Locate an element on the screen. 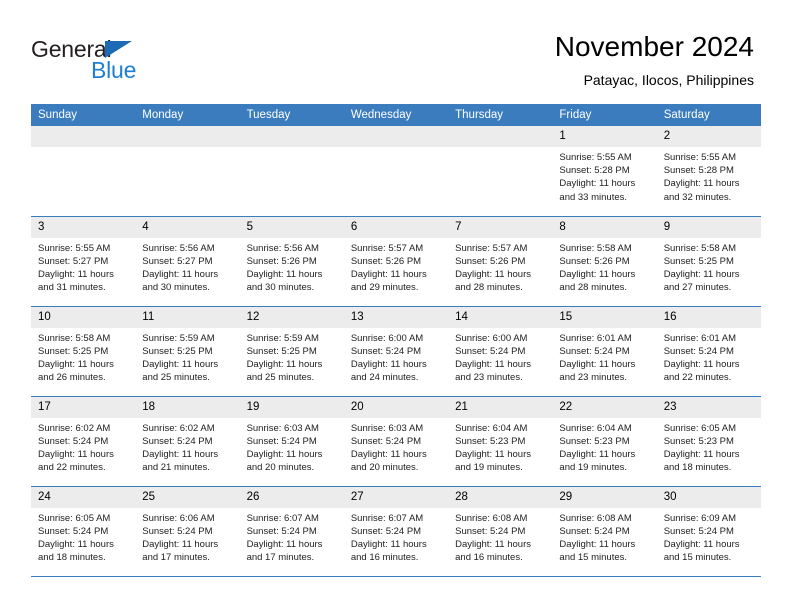 This screenshot has height=612, width=792. daylight-text-line2: and 22 minutes. is located at coordinates (697, 378).